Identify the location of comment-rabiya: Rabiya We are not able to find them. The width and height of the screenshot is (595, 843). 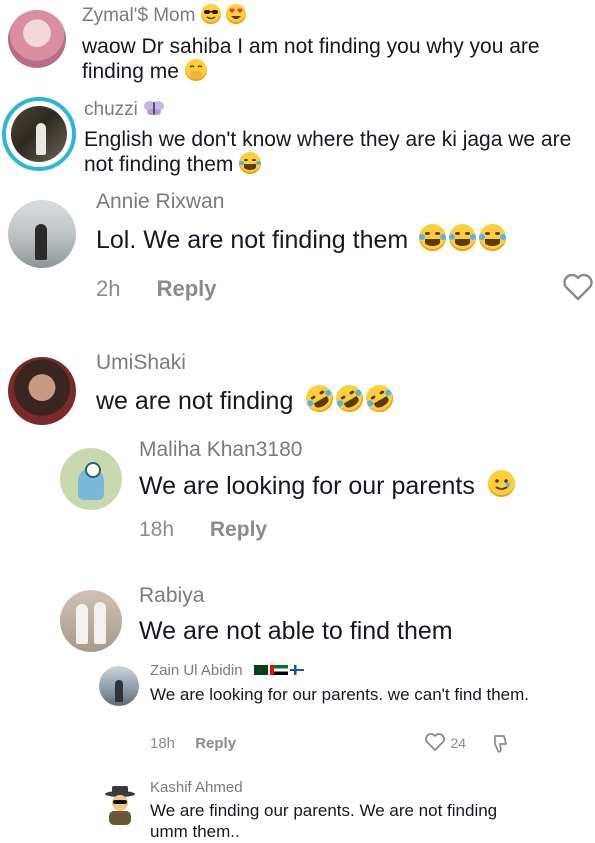
(297, 617).